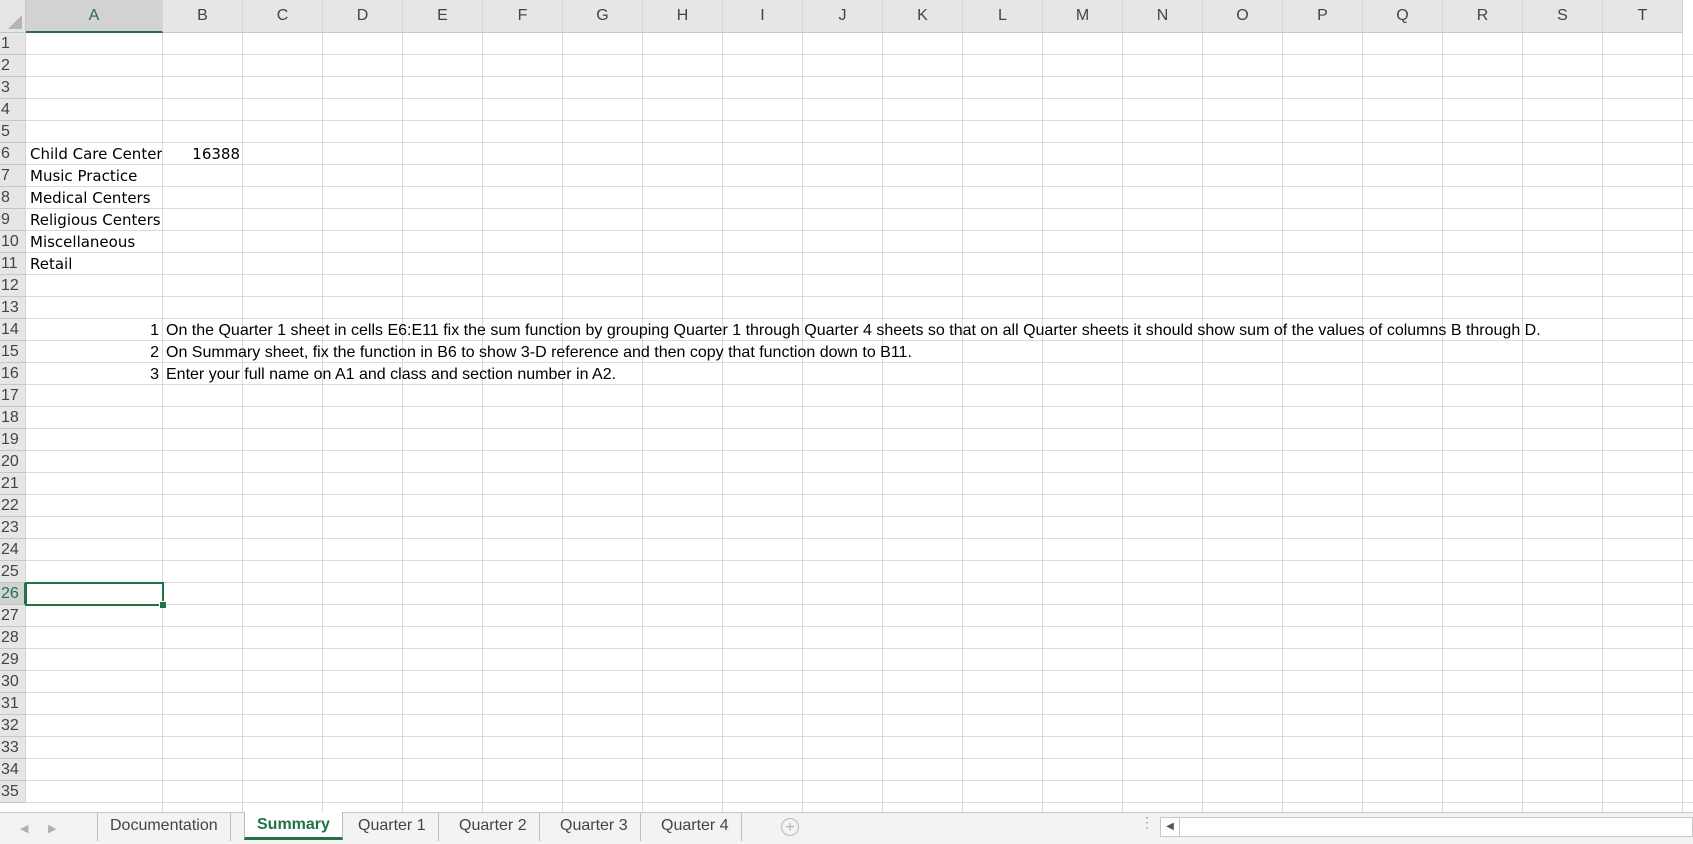  I want to click on column-header-f: F, so click(523, 16).